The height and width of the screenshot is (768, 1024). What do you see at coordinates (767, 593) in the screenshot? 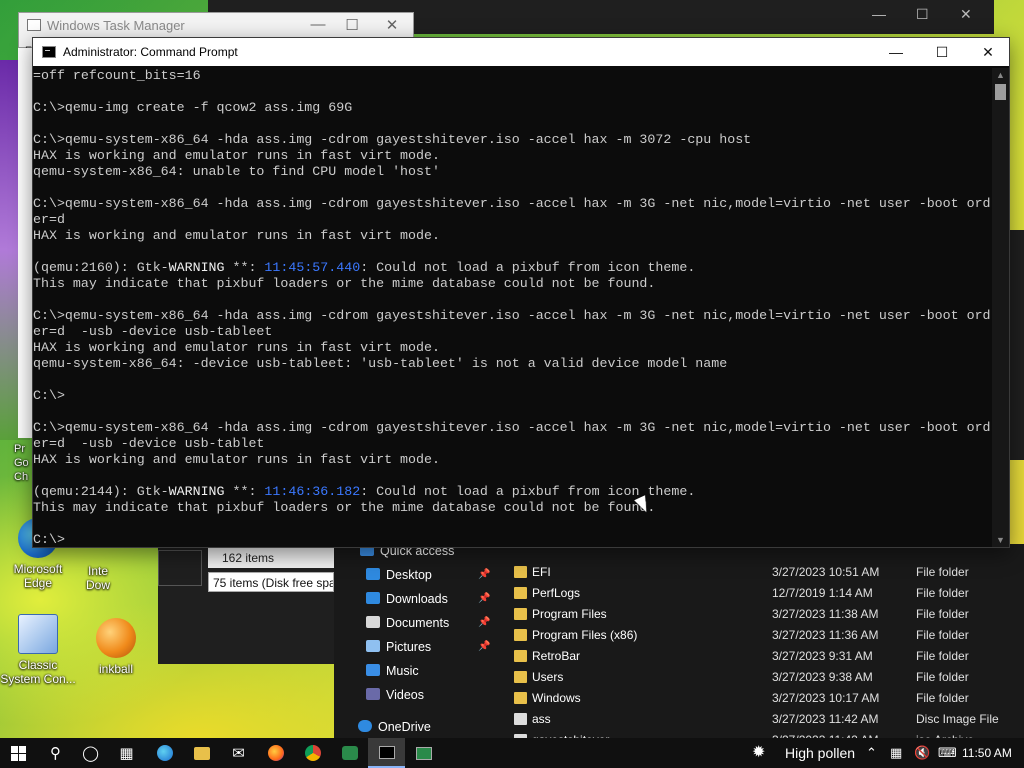
I see `file-row: PerfLogs 12/7/2019 1:14 AM File folder` at bounding box center [767, 593].